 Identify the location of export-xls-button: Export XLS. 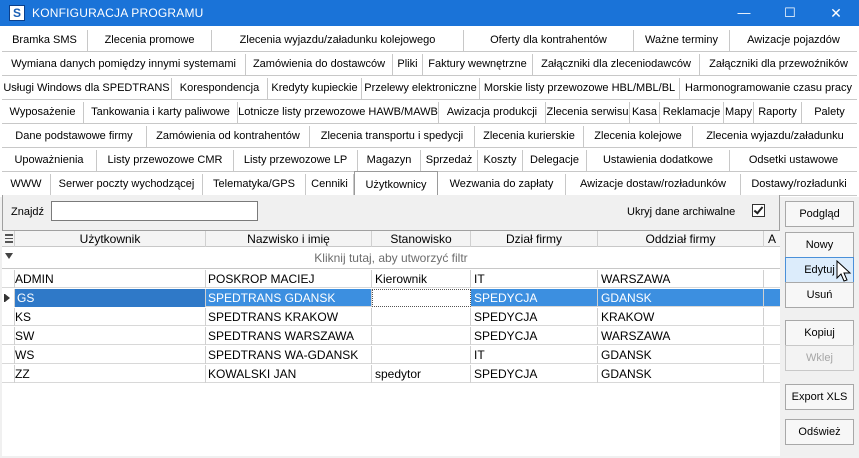
(819, 397).